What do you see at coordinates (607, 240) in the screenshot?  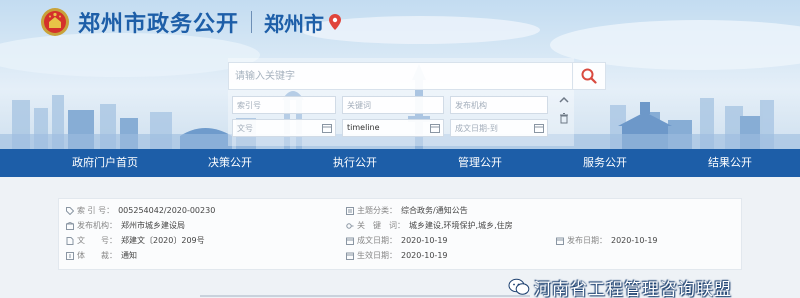 I see `meta-publish-date: 发布日期： 2020-10-19` at bounding box center [607, 240].